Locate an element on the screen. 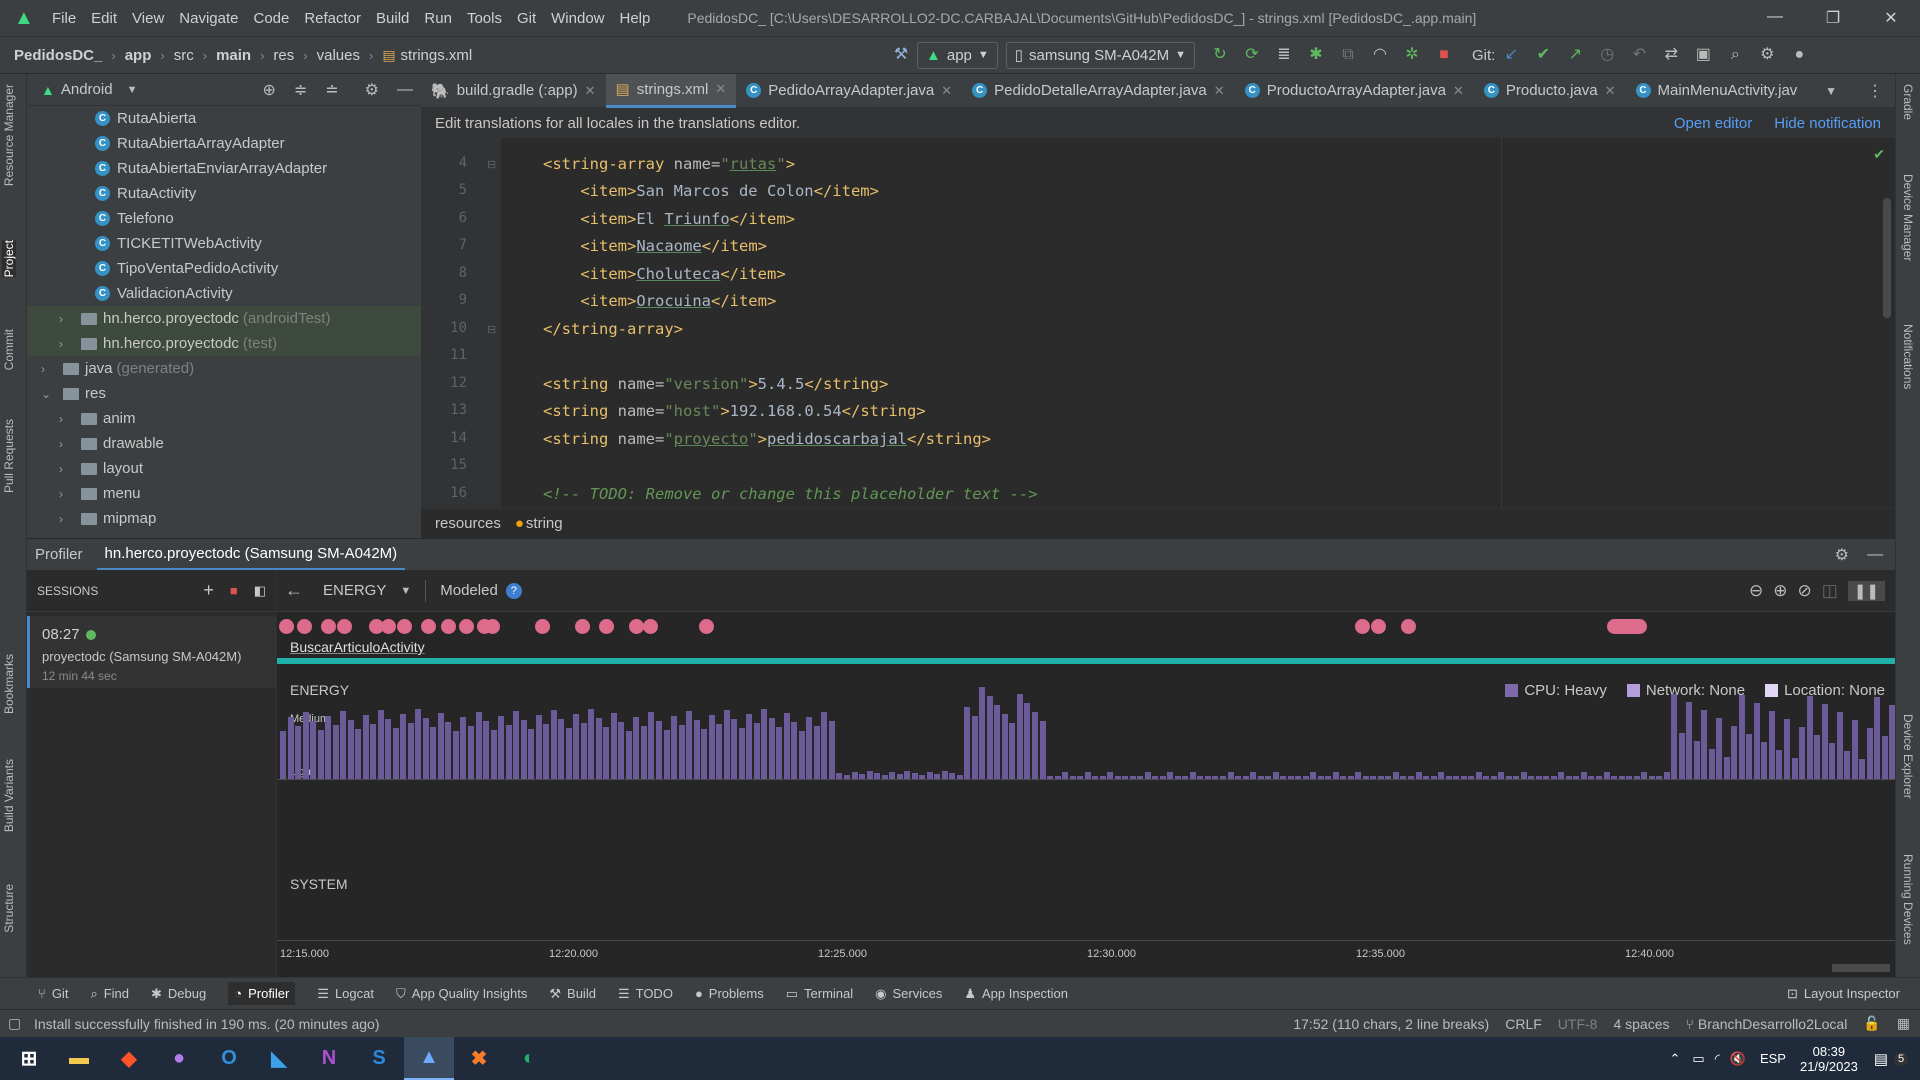  pause-icon: ❚❚ is located at coordinates (1866, 590).